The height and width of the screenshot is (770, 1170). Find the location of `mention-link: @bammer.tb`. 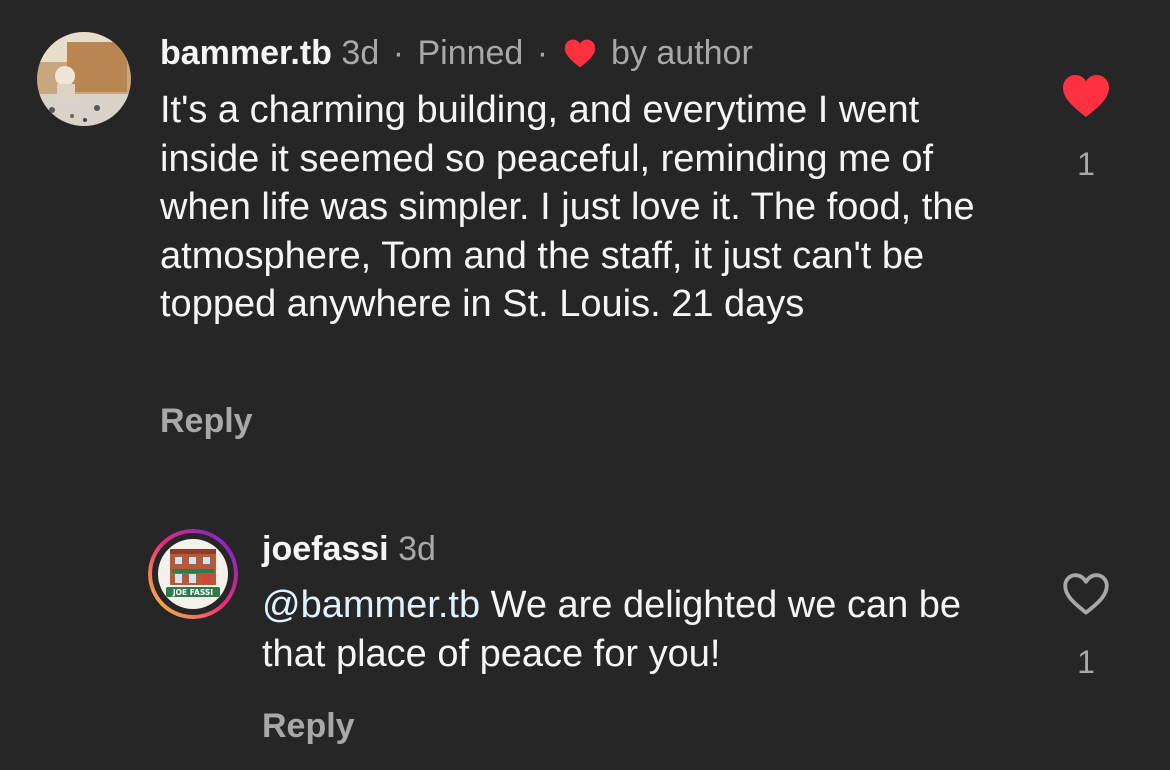

mention-link: @bammer.tb is located at coordinates (371, 605).